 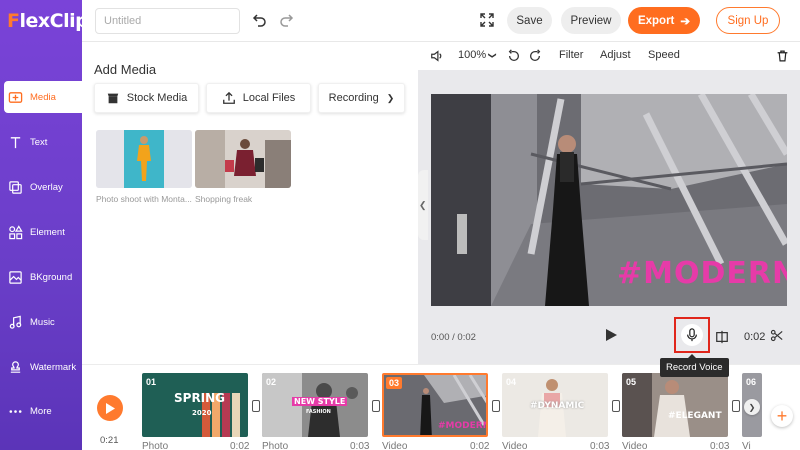 I want to click on top-bar: Save Preview Export ➔ Sign Up, so click(x=441, y=21).